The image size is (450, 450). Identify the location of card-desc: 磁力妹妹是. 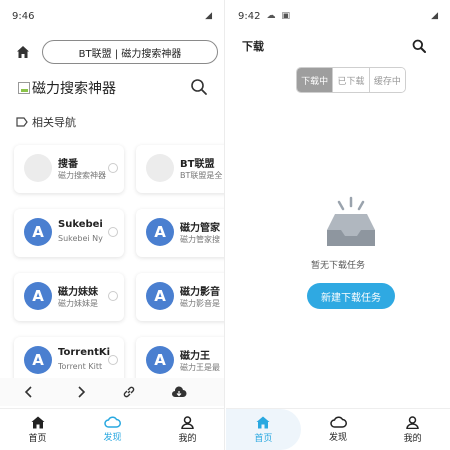
(78, 303).